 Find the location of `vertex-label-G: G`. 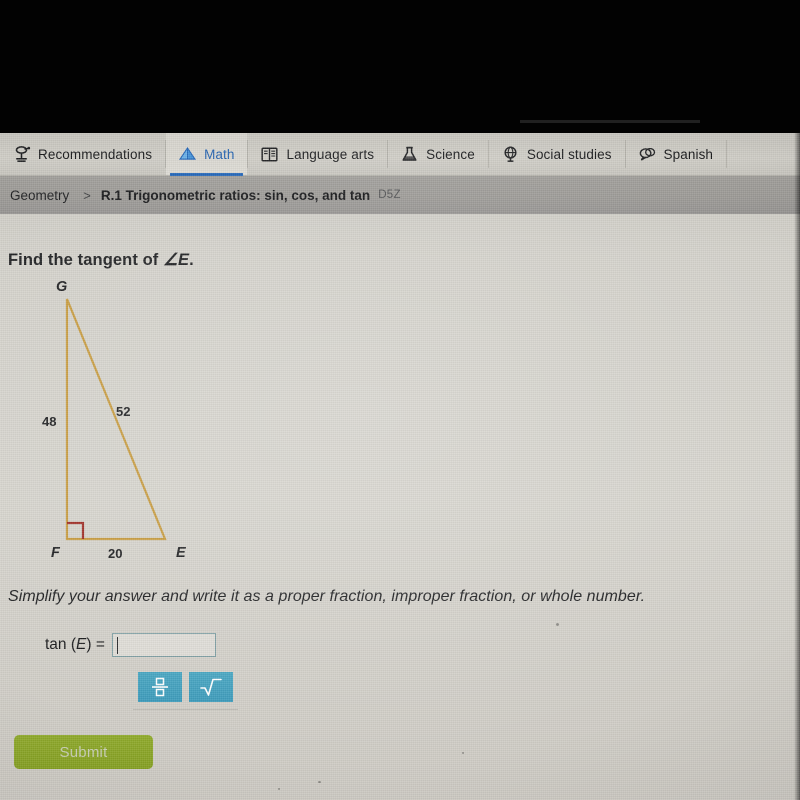

vertex-label-G: G is located at coordinates (62, 287).